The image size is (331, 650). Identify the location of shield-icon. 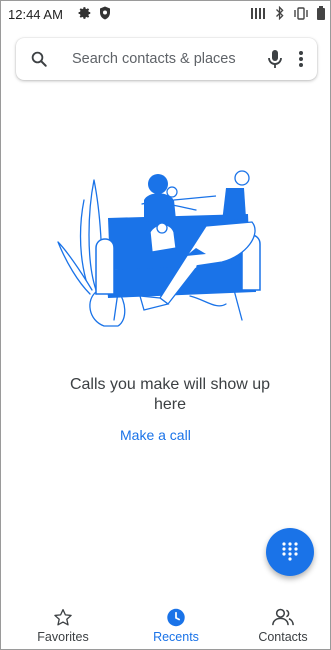
(105, 13).